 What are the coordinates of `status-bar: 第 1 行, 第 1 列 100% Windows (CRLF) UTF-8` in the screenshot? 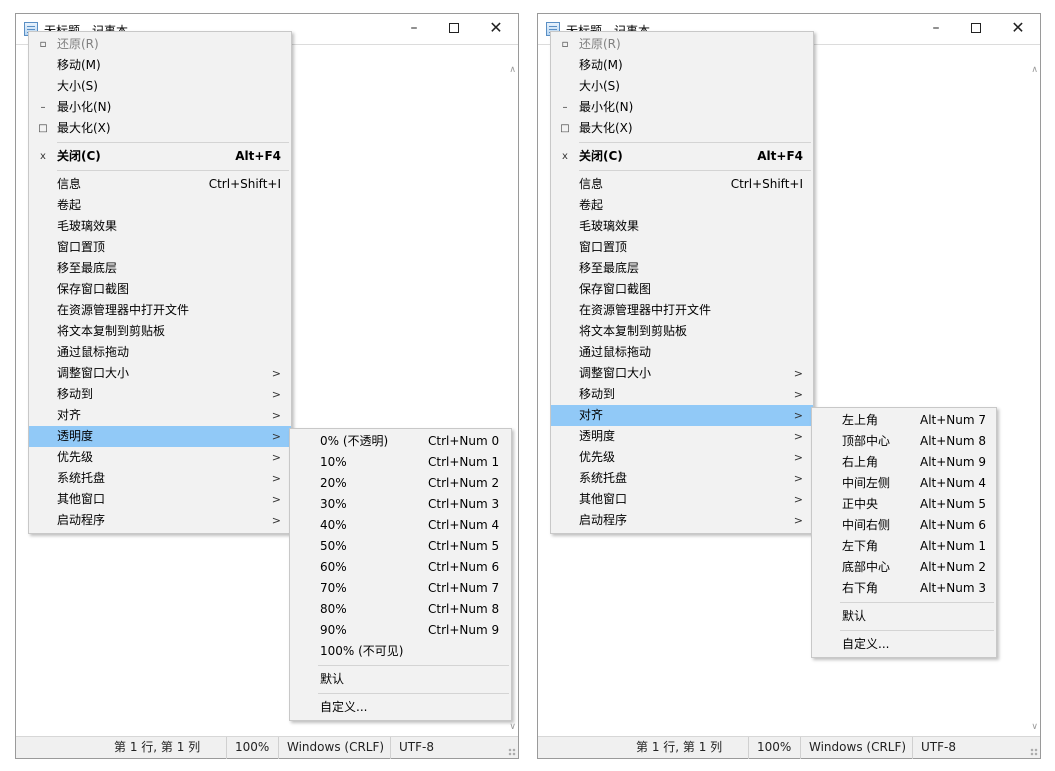 It's located at (789, 747).